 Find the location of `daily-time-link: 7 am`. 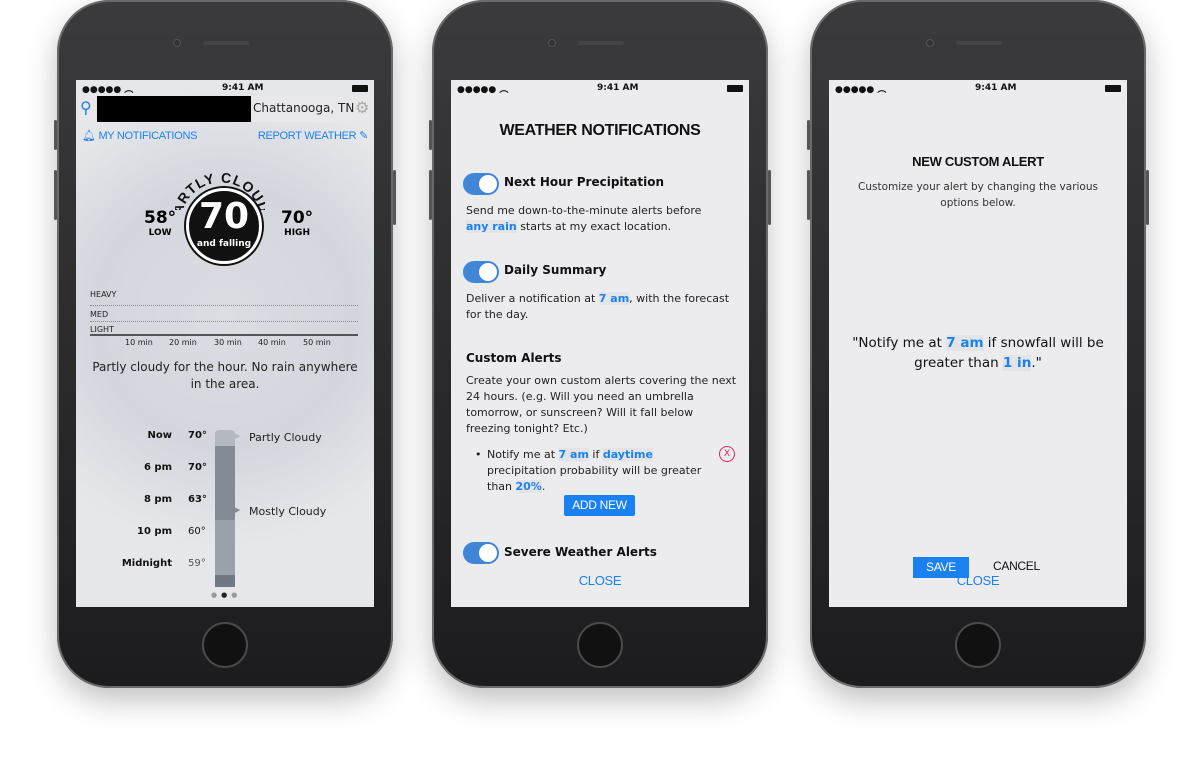

daily-time-link: 7 am is located at coordinates (614, 298).